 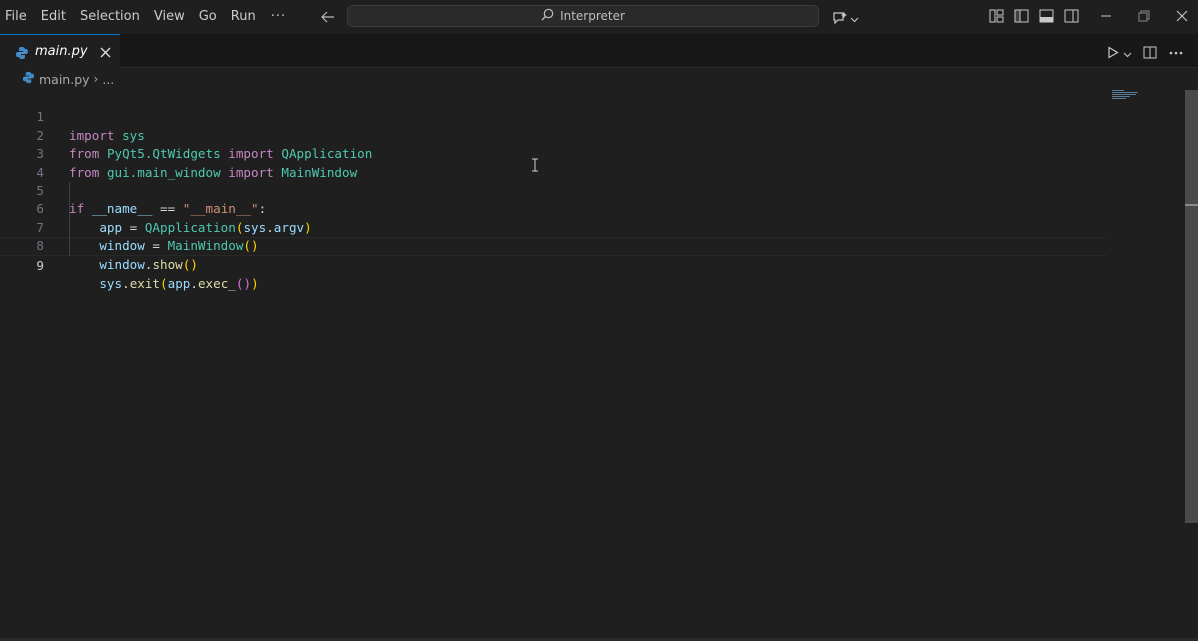 What do you see at coordinates (328, 17) in the screenshot?
I see `back-arrow-icon` at bounding box center [328, 17].